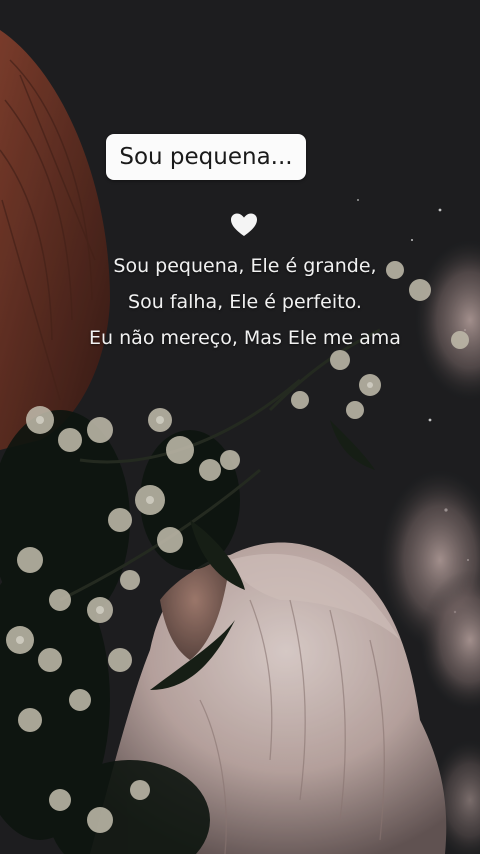  I want to click on quote-line: Sou falha, Ele é perfeito., so click(245, 302).